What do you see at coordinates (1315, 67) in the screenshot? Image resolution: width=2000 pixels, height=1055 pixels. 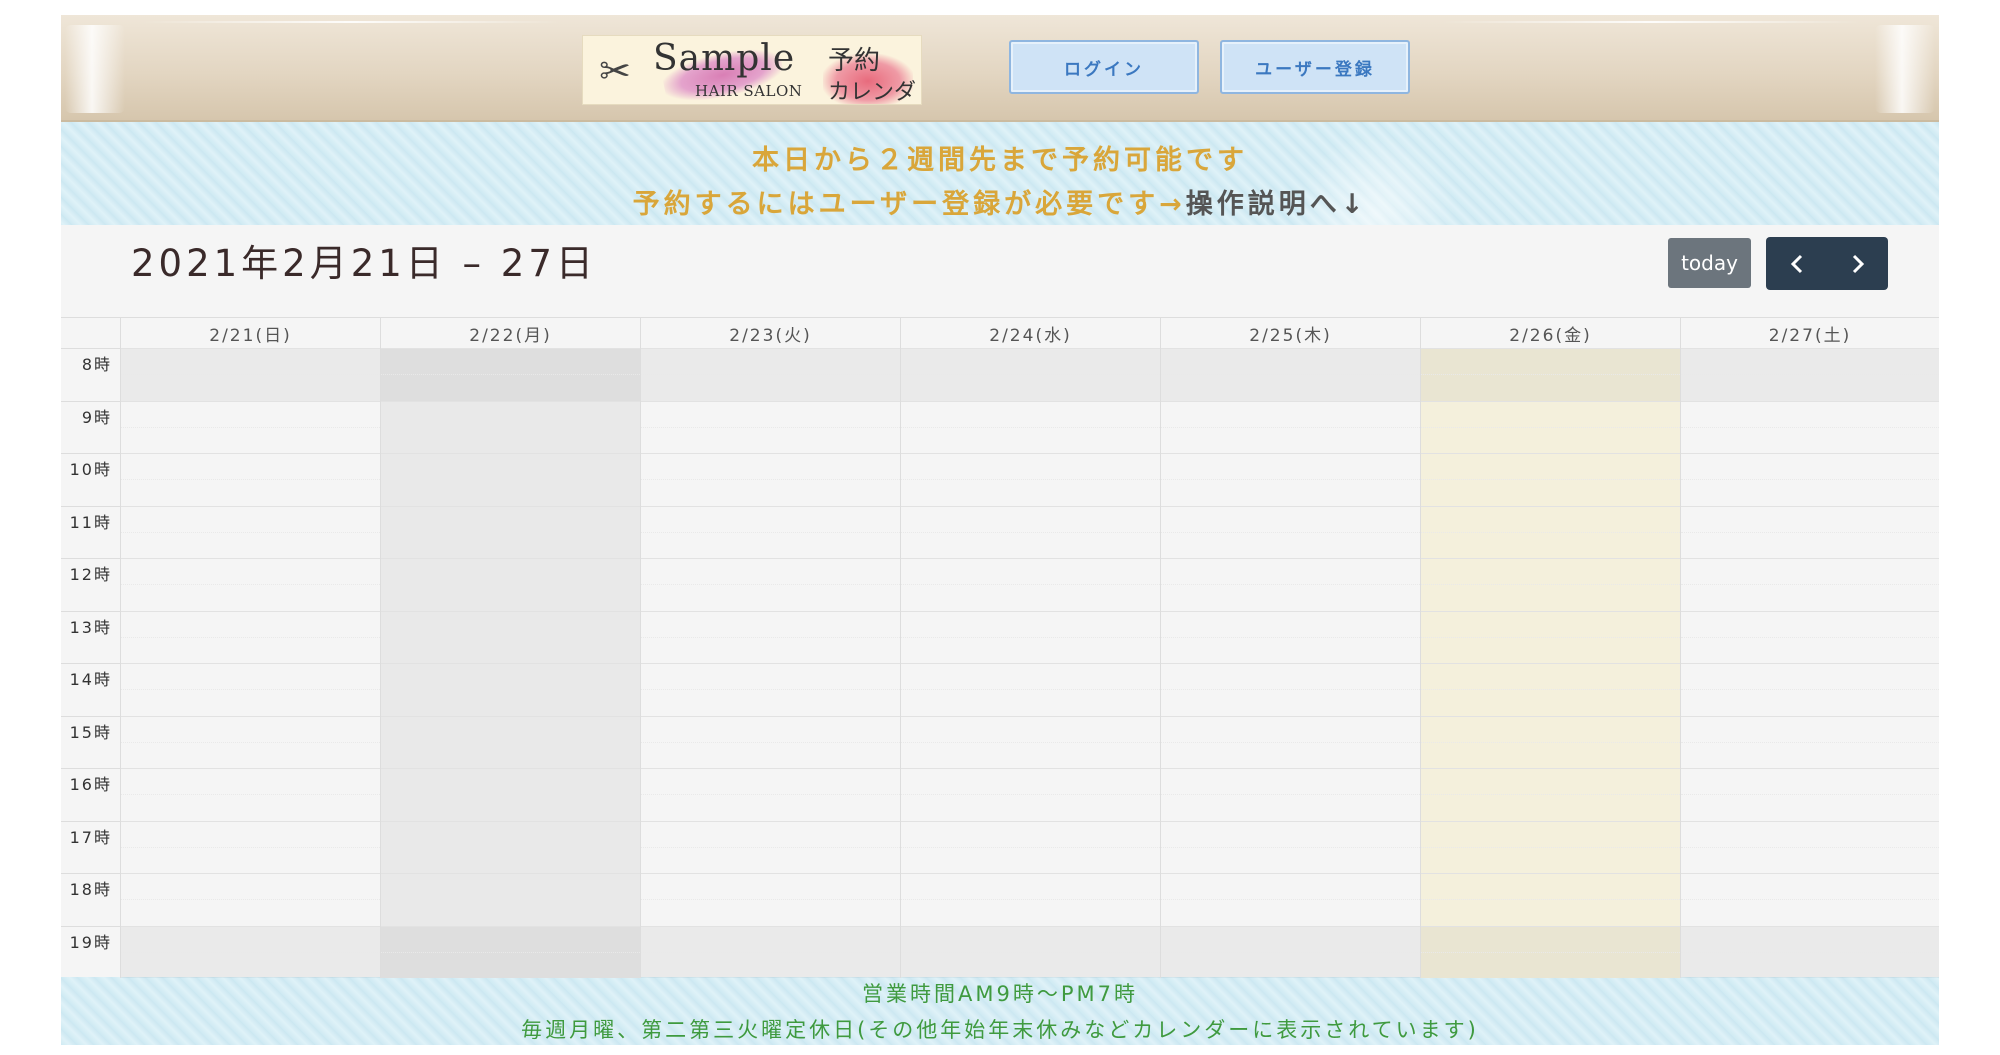 I see `register-button: ユーザー登録` at bounding box center [1315, 67].